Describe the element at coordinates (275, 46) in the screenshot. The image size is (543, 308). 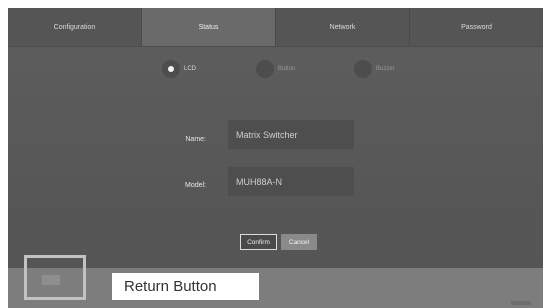
I see `tab-divider` at that location.